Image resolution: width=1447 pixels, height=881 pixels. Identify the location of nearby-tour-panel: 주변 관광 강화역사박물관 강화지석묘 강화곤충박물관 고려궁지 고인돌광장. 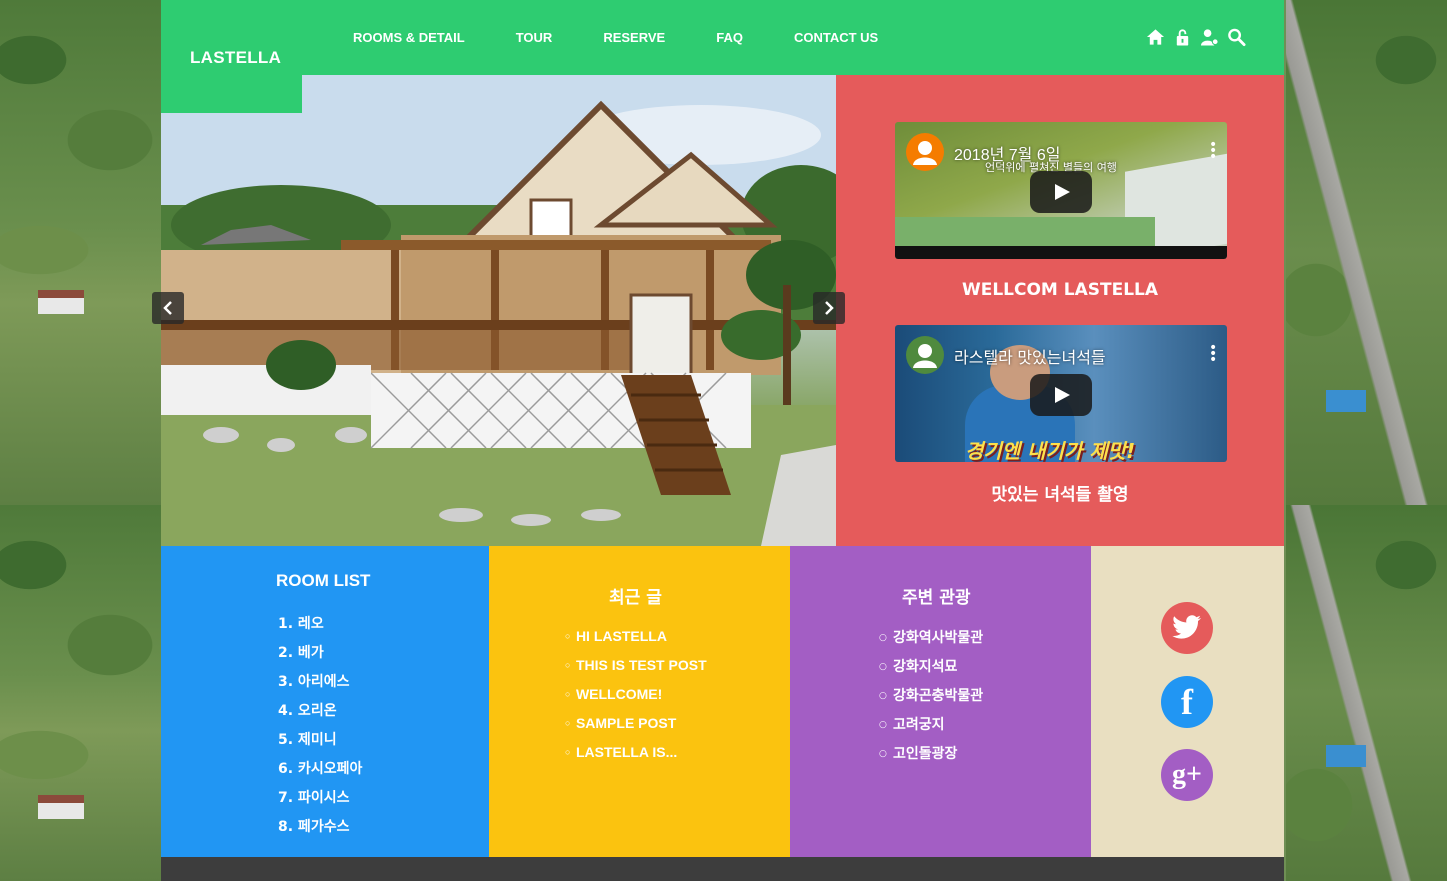
(940, 701).